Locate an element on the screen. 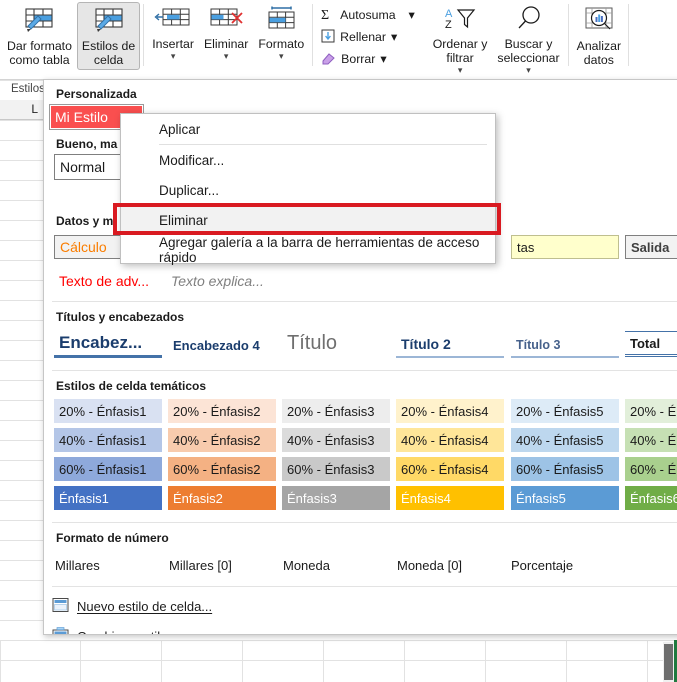 The height and width of the screenshot is (682, 677). style-enfasis4: Énfasis4 is located at coordinates (450, 498).